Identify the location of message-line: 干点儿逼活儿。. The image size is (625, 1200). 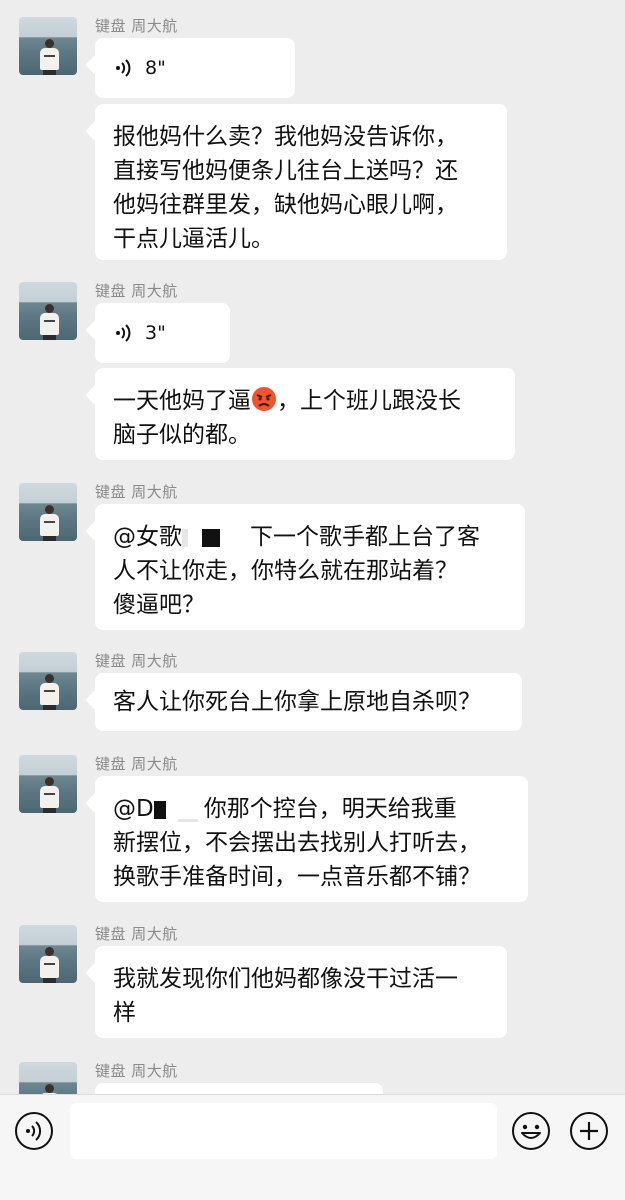
(193, 239).